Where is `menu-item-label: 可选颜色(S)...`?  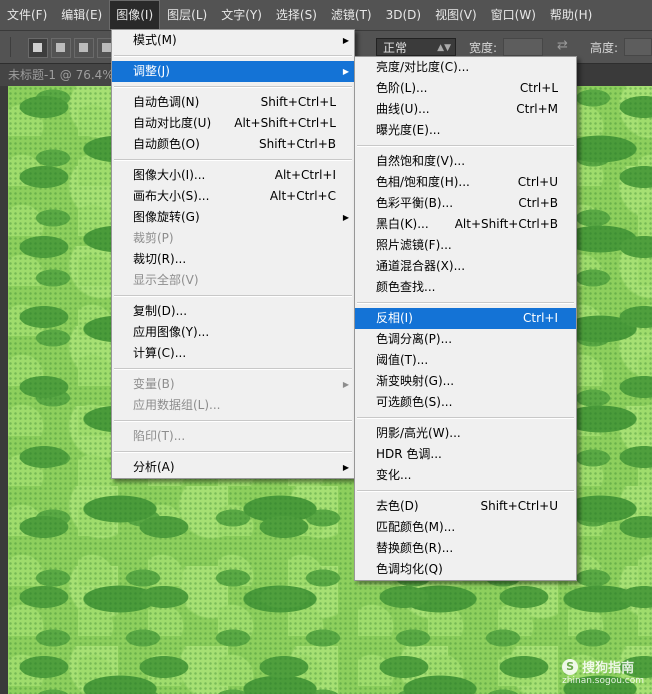 menu-item-label: 可选颜色(S)... is located at coordinates (414, 402).